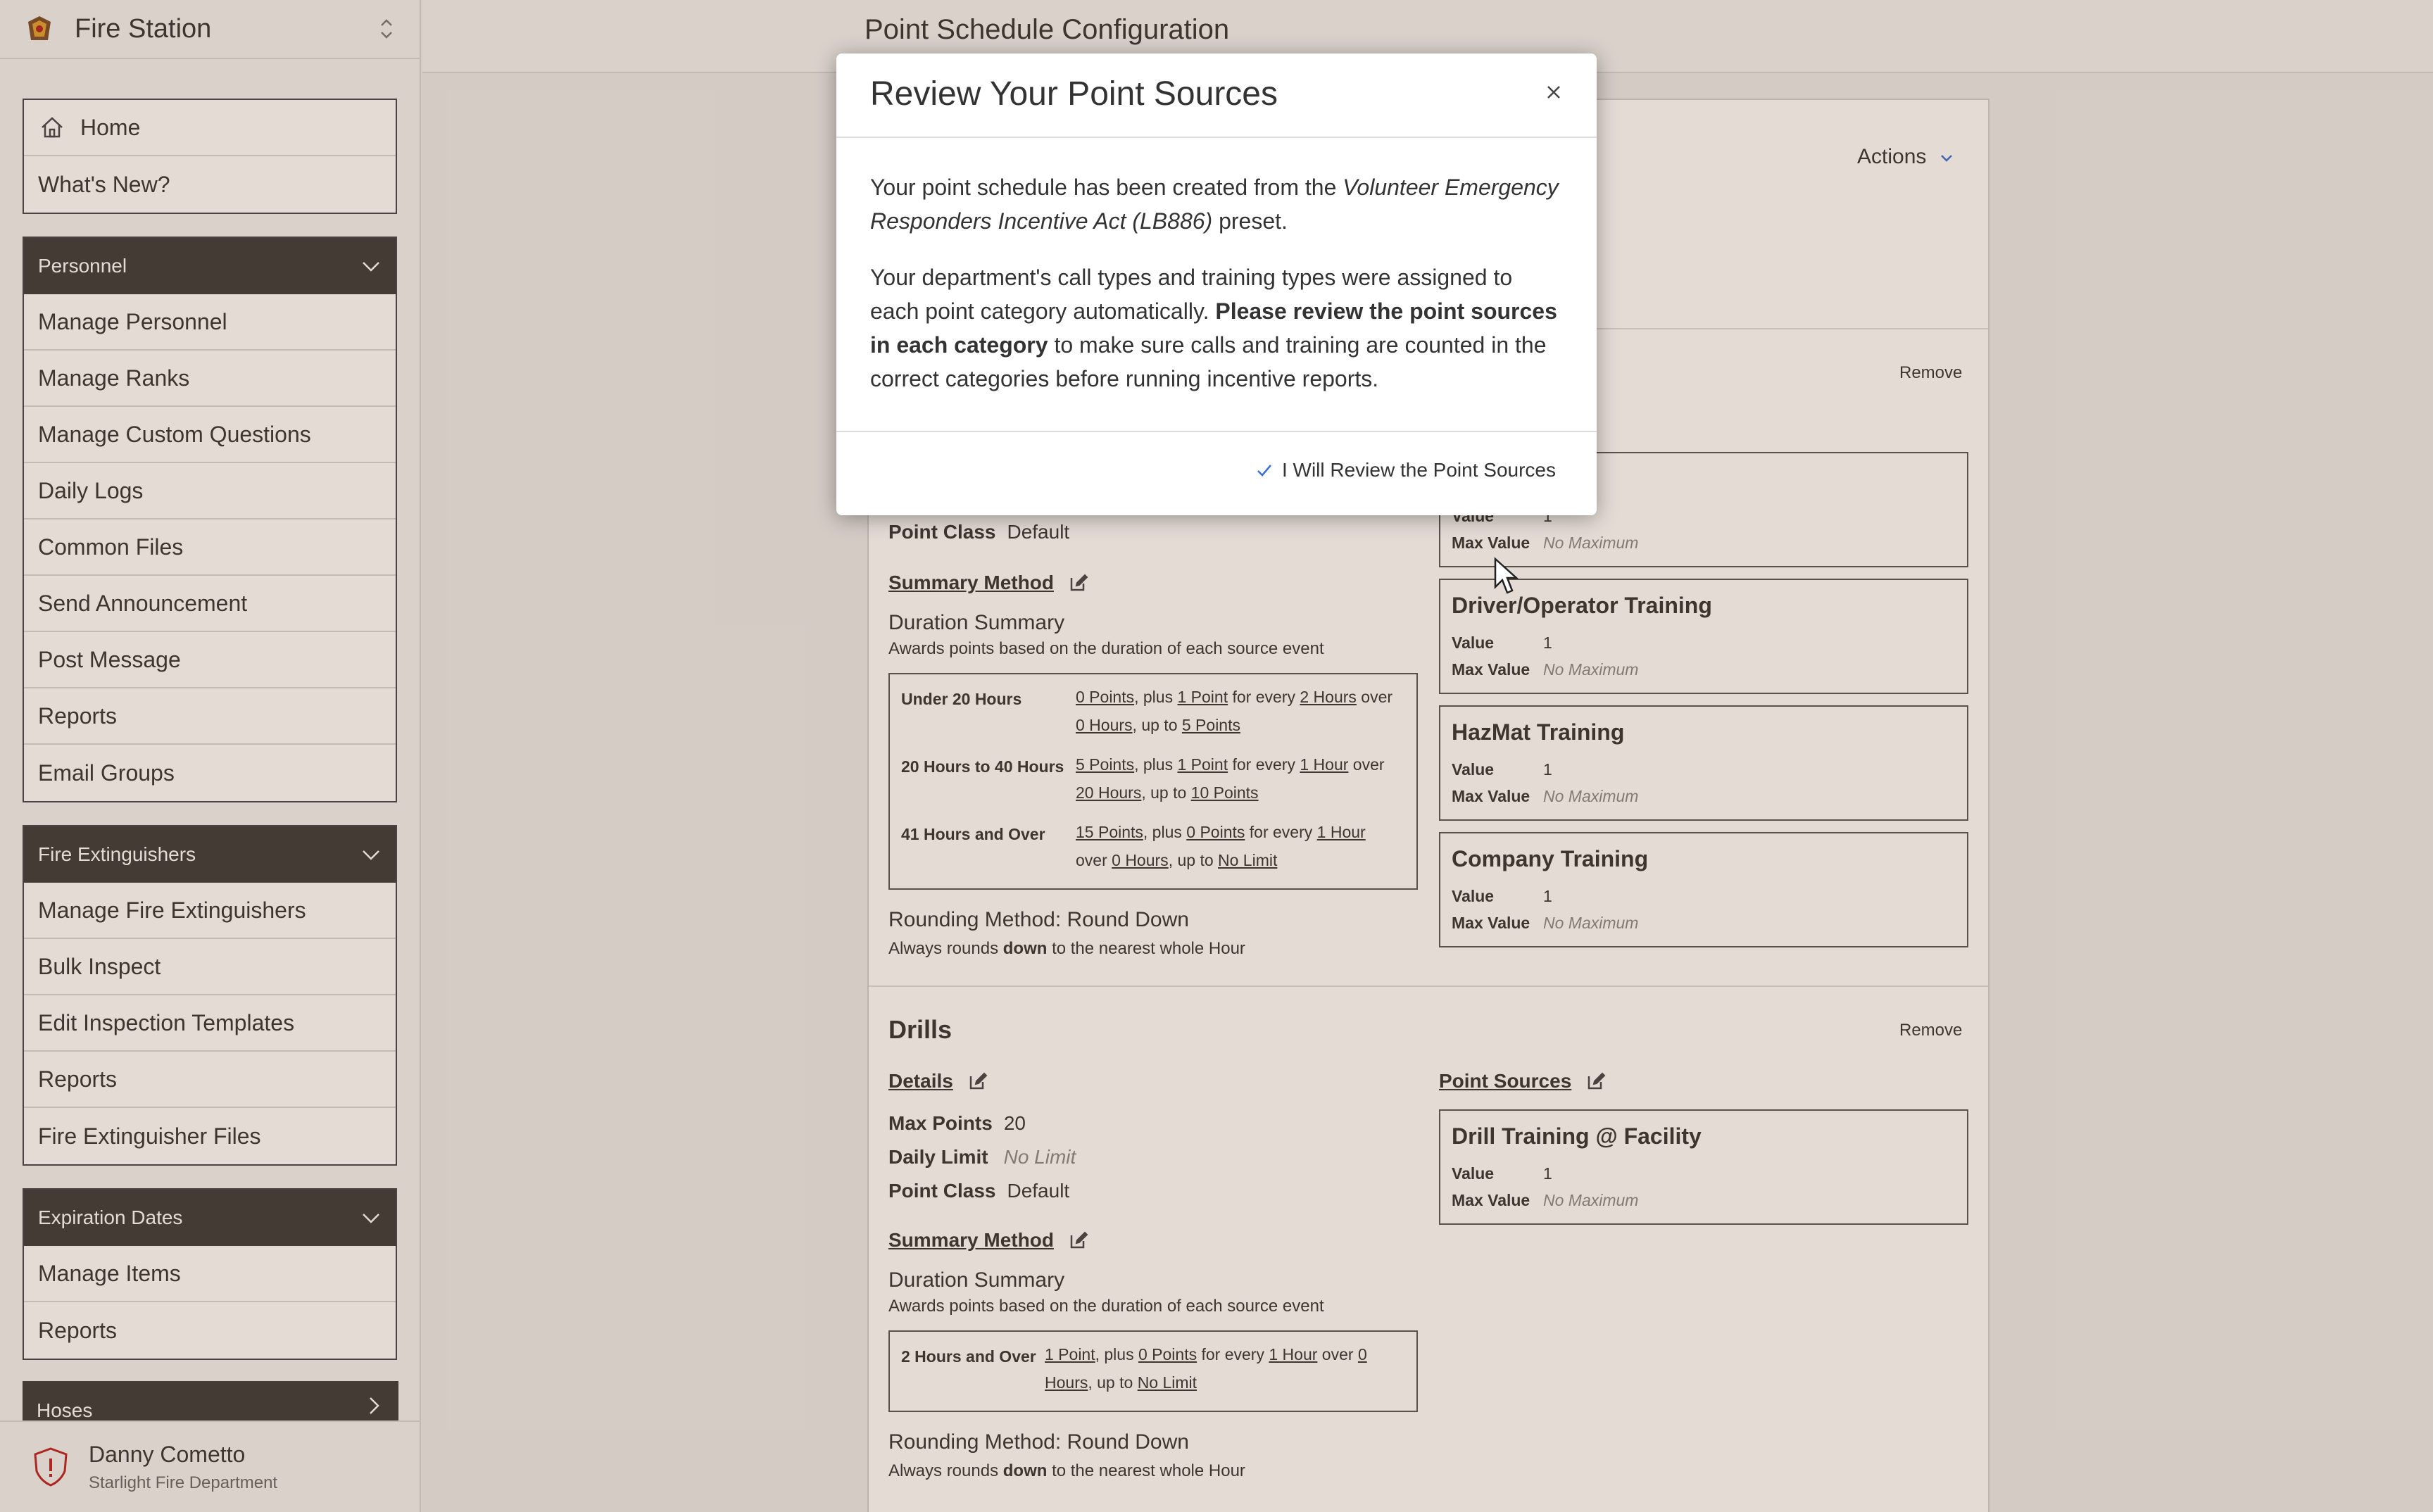 The image size is (2433, 1512). Describe the element at coordinates (1506, 575) in the screenshot. I see `mouse-cursor-icon` at that location.